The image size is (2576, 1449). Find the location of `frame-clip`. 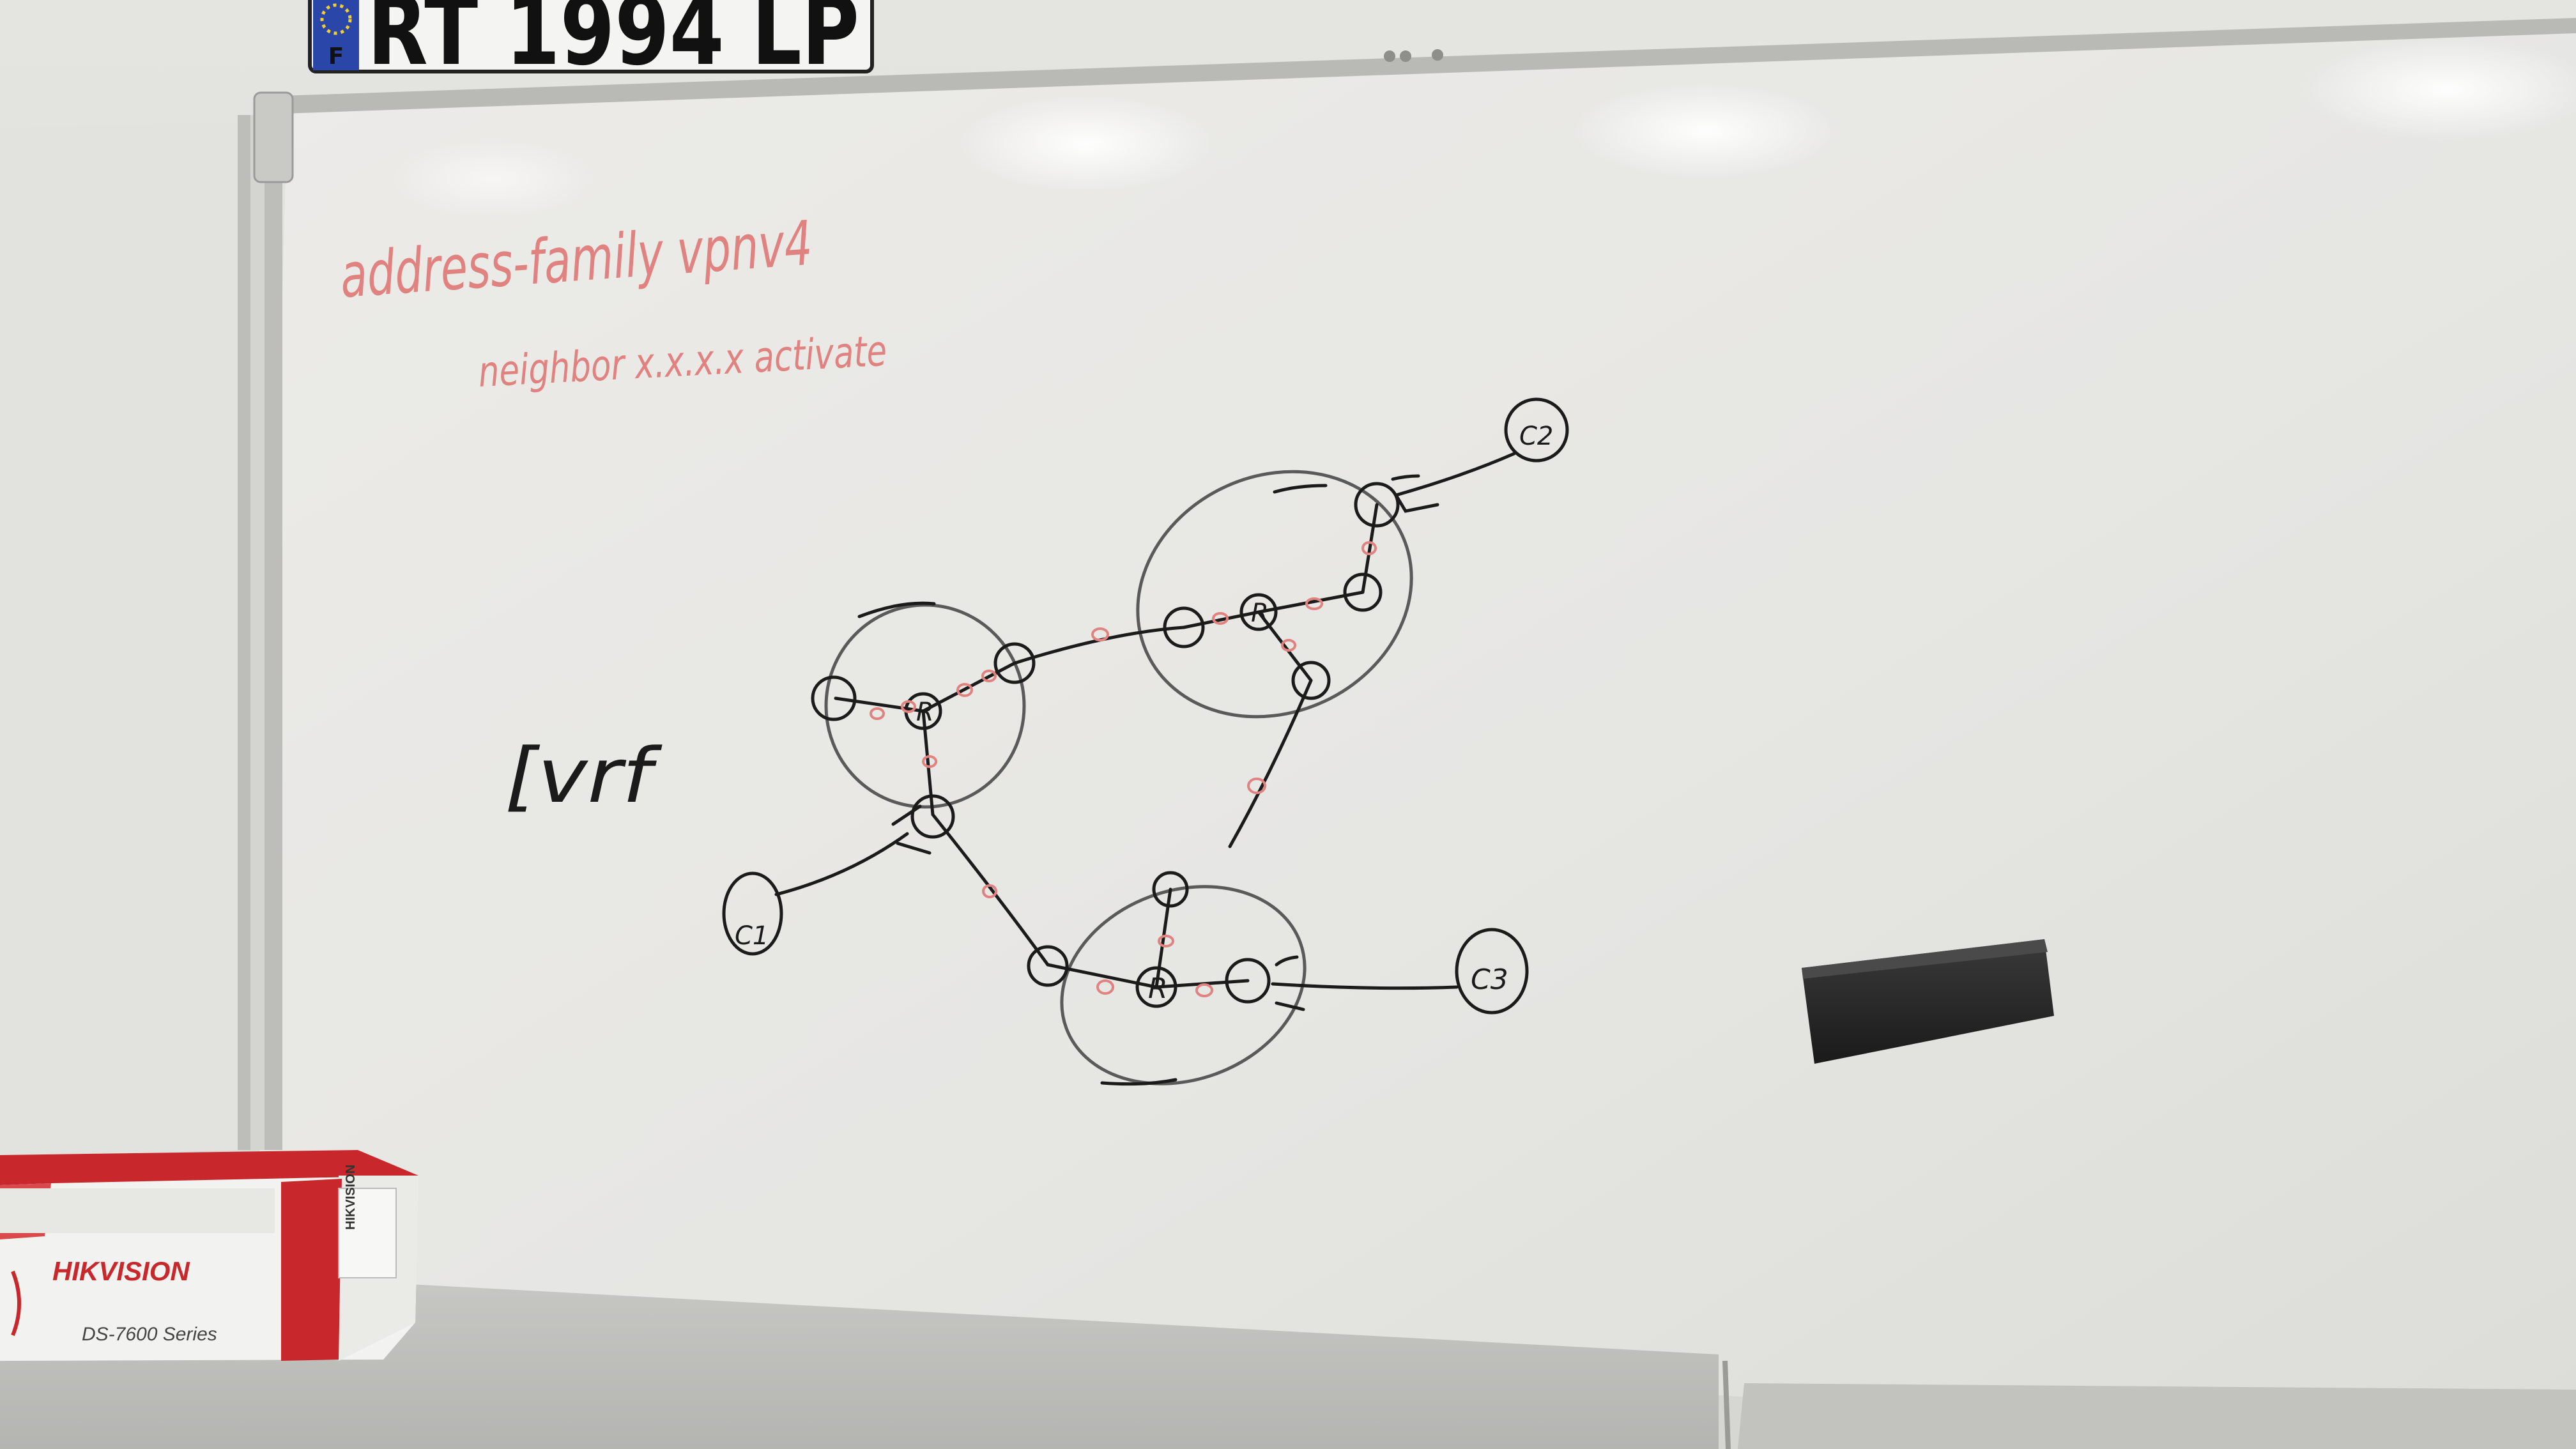

frame-clip is located at coordinates (273, 137).